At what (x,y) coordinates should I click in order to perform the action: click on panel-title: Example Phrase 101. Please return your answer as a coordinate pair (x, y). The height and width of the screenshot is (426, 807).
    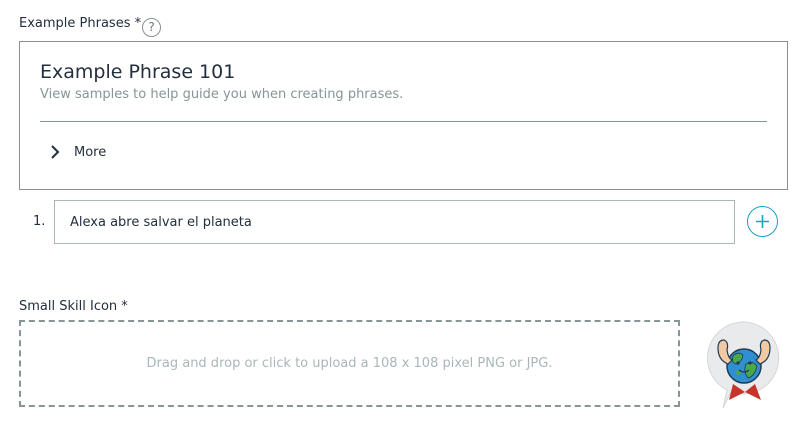
    Looking at the image, I should click on (138, 72).